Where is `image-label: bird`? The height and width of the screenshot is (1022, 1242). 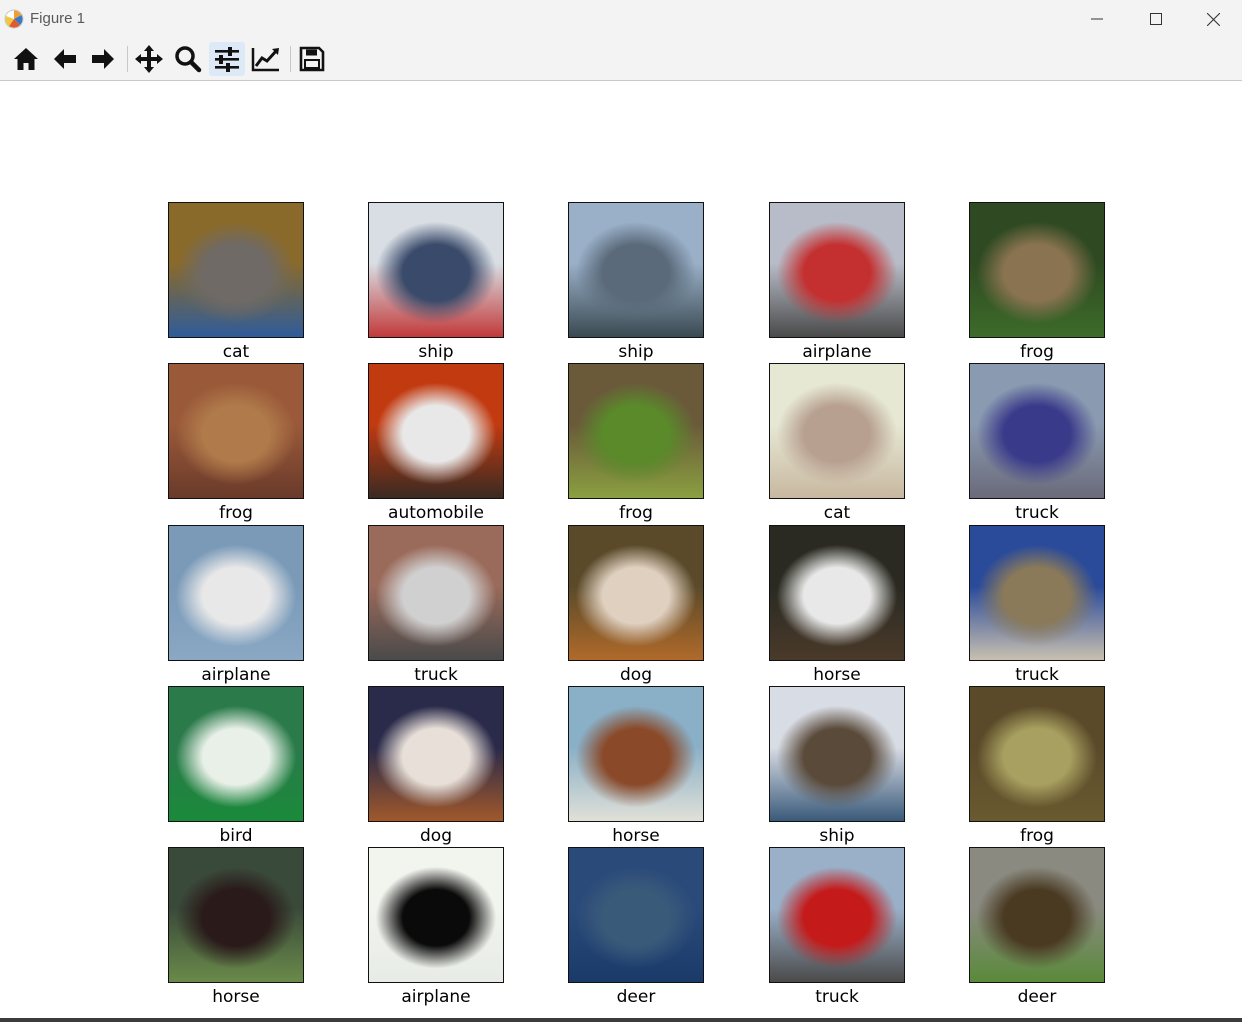
image-label: bird is located at coordinates (236, 836).